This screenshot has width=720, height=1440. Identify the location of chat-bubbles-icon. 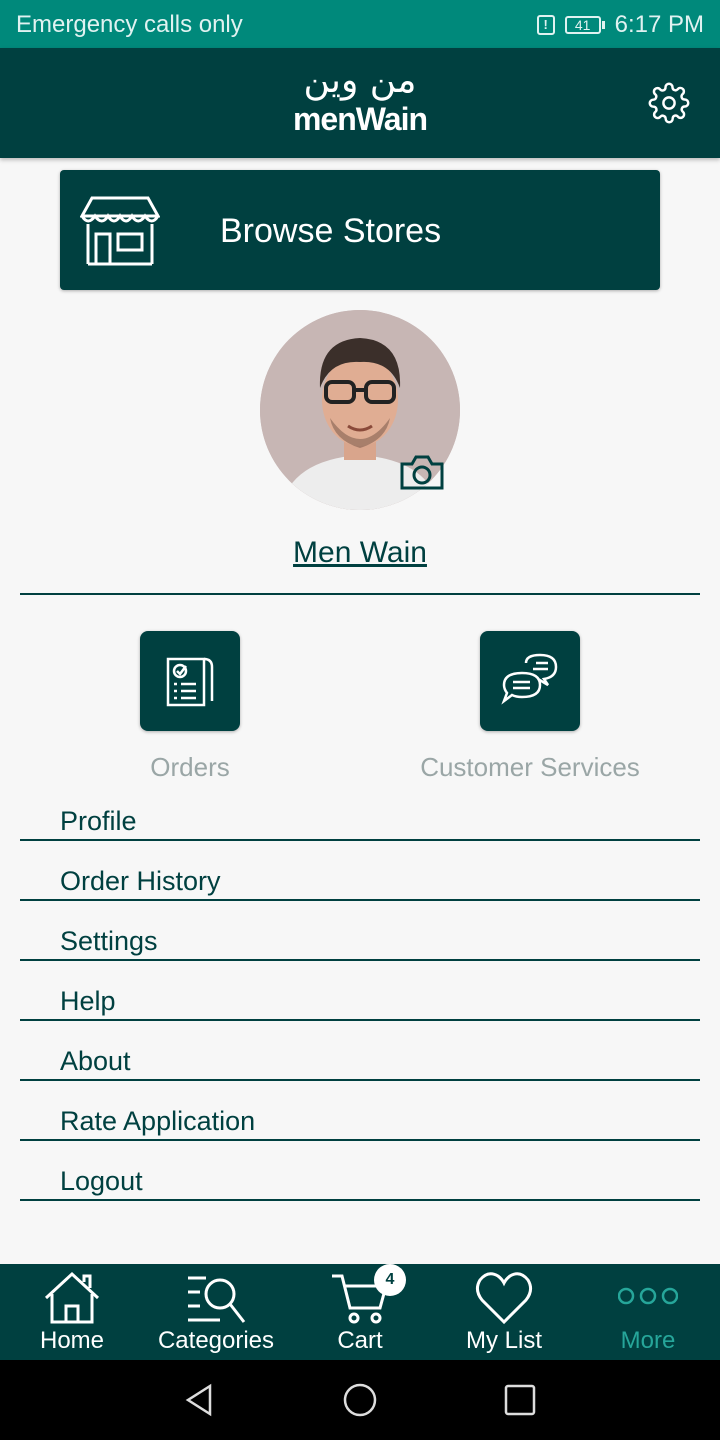
(529, 679).